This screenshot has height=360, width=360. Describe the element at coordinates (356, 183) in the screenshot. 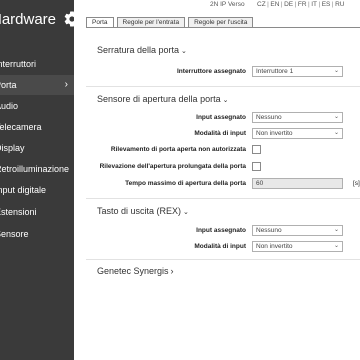

I see `tempo-unit: [s]` at that location.